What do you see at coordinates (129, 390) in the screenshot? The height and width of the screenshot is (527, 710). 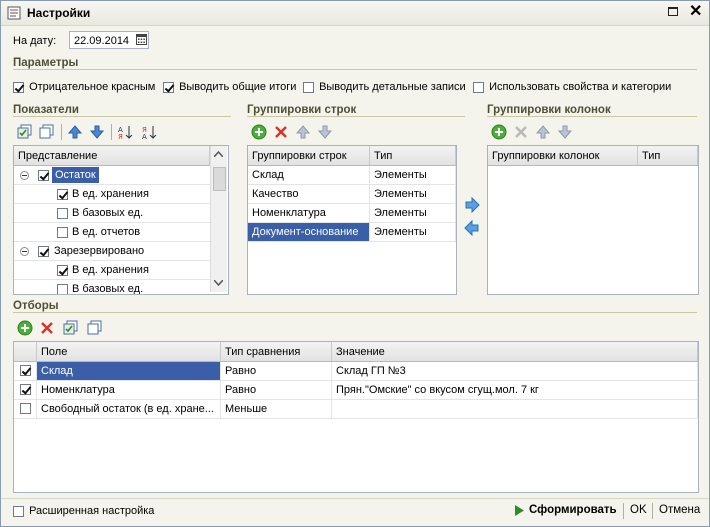 I see `field-cell: Номенклатура` at bounding box center [129, 390].